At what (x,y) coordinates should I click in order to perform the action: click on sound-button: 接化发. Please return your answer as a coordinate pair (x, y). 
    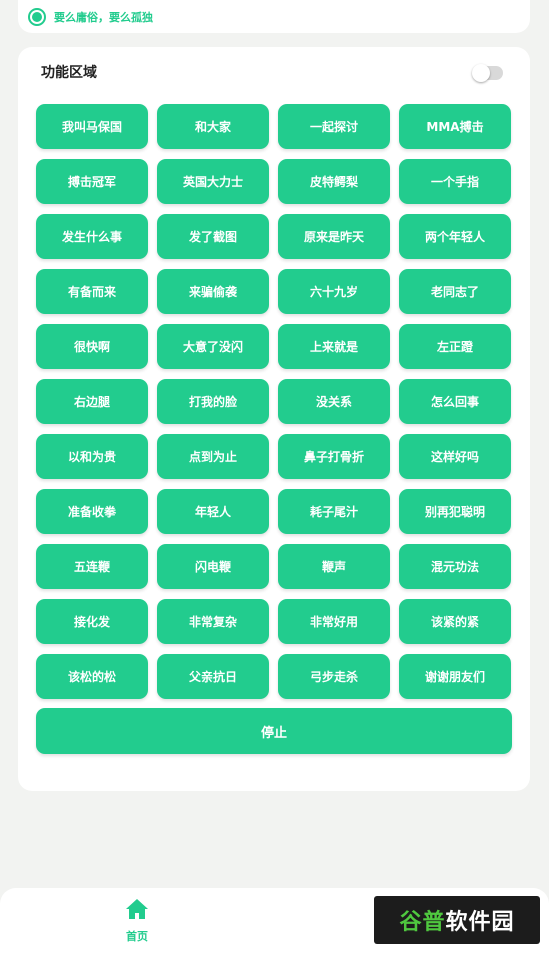
    Looking at the image, I should click on (92, 621).